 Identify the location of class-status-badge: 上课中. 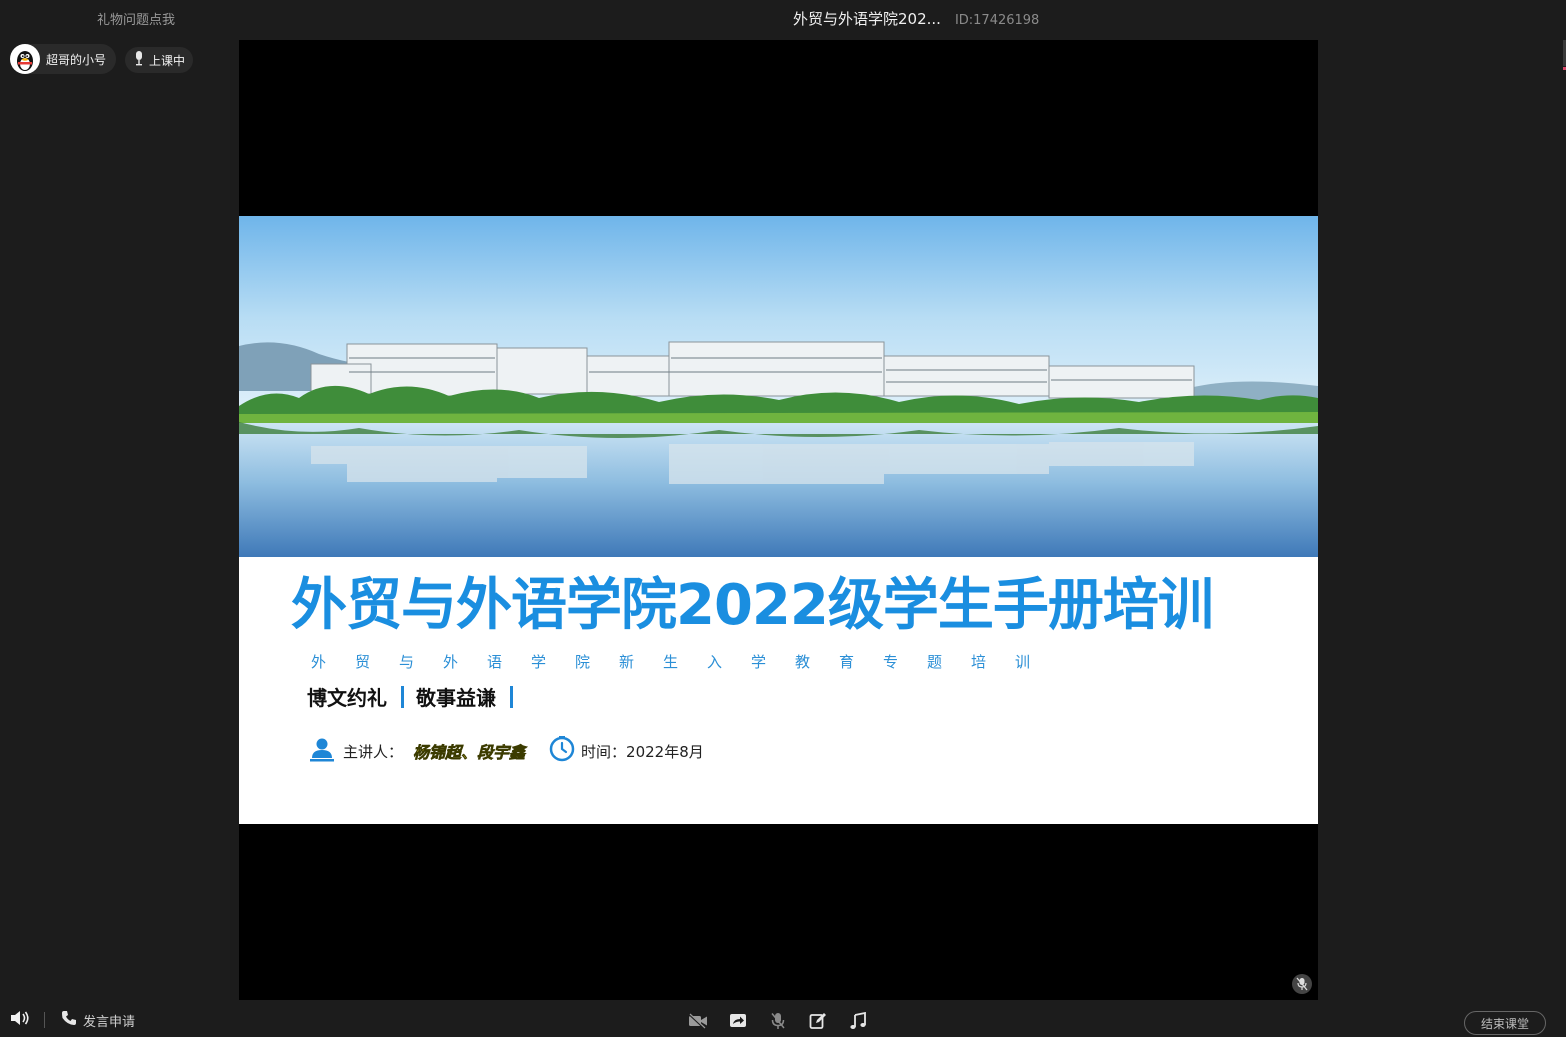
(159, 60).